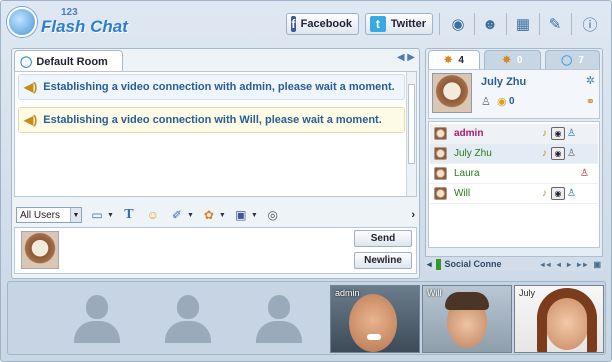 This screenshot has height=362, width=612. Describe the element at coordinates (383, 238) in the screenshot. I see `send-button: Send` at that location.